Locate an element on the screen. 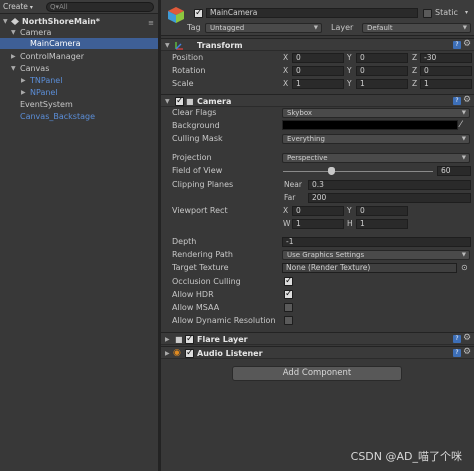 This screenshot has width=474, height=471. depth-field: -1 is located at coordinates (376, 242).